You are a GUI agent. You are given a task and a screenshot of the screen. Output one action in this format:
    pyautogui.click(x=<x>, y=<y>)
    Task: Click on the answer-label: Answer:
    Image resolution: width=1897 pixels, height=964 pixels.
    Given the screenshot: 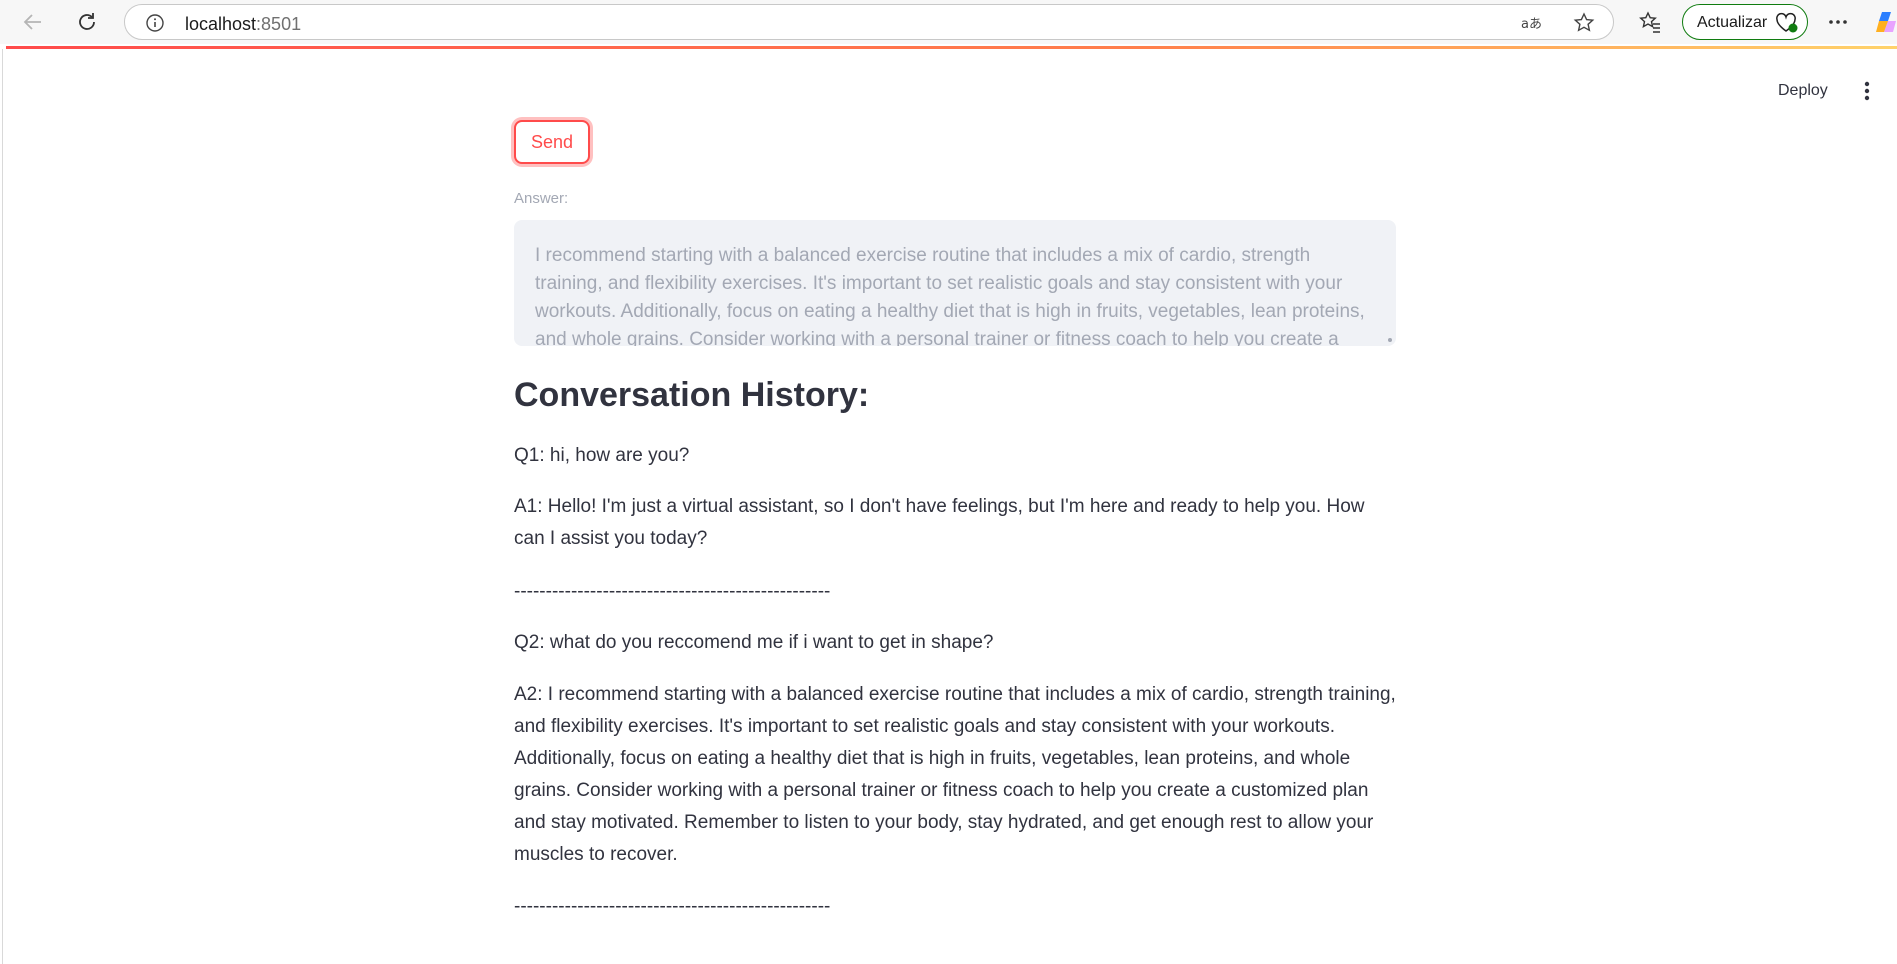 What is the action you would take?
    pyautogui.click(x=541, y=198)
    